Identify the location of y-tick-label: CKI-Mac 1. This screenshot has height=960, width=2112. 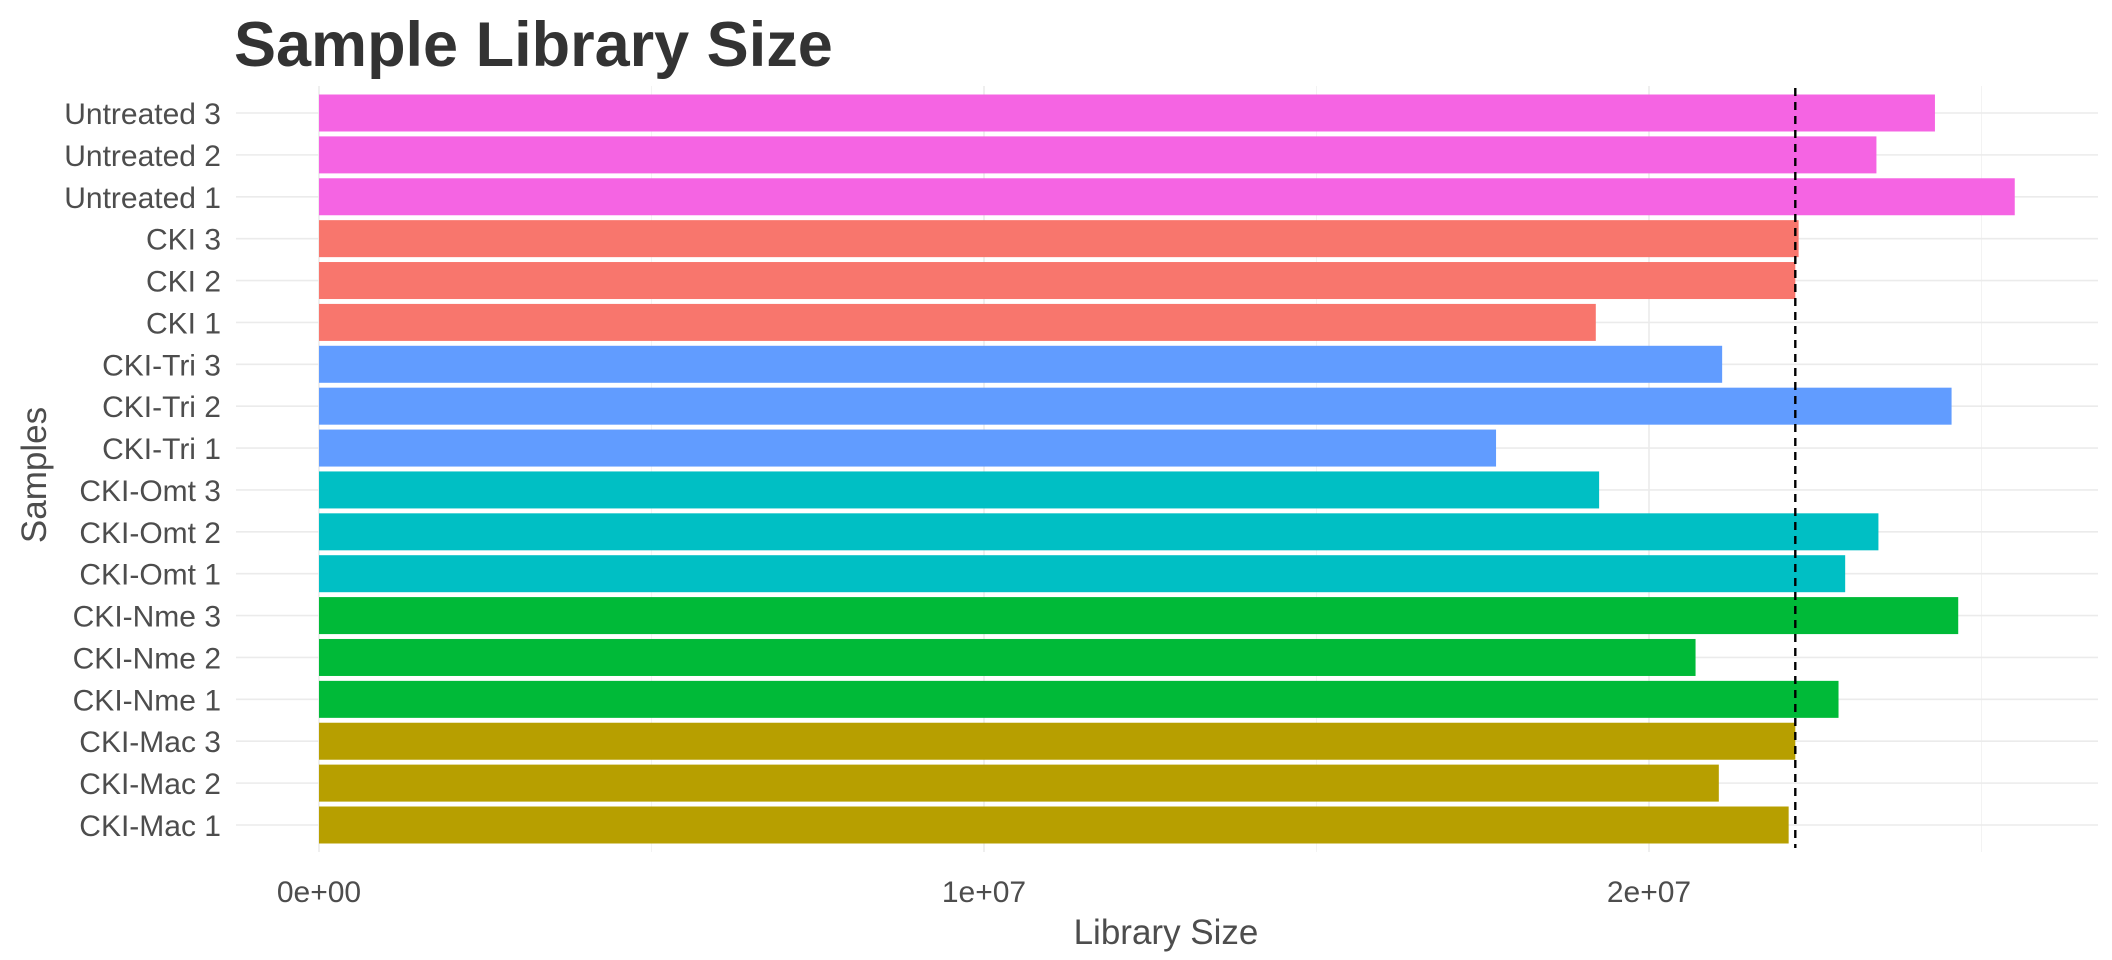
(150, 826).